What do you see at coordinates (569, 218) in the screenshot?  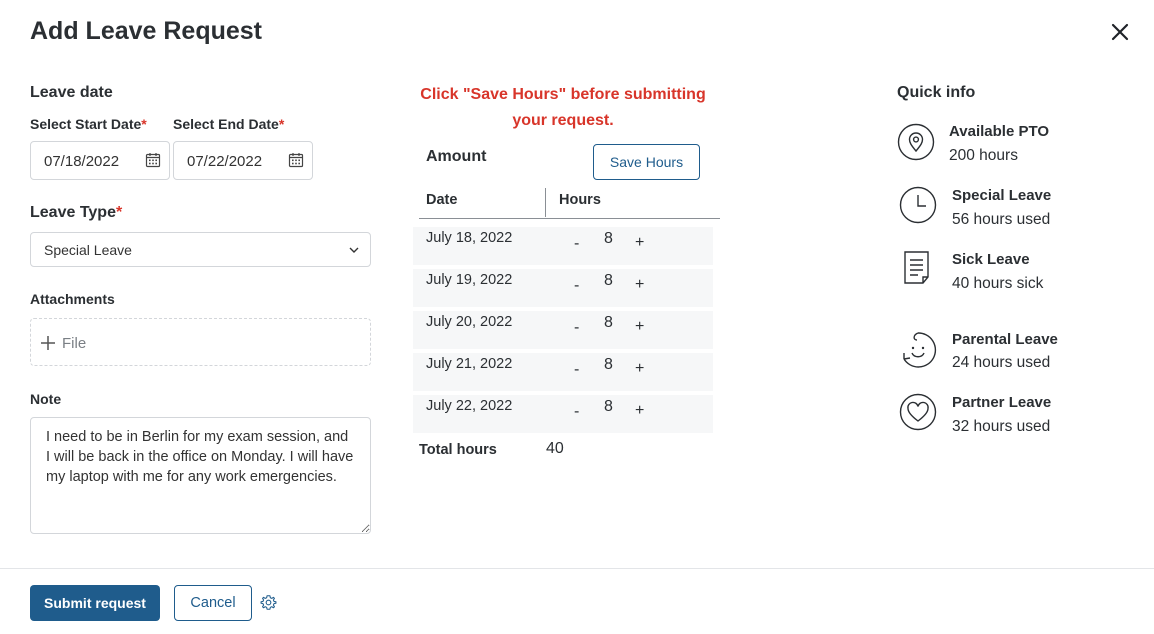 I see `table-header-divider` at bounding box center [569, 218].